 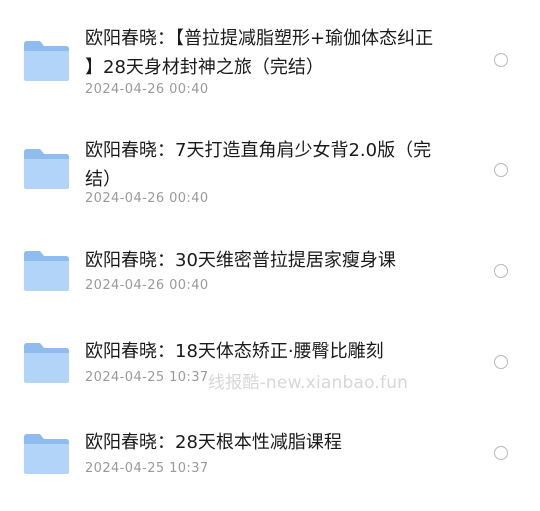 What do you see at coordinates (240, 260) in the screenshot?
I see `file-name: 欧阳春晓：30天维密普拉提居家瘦身课` at bounding box center [240, 260].